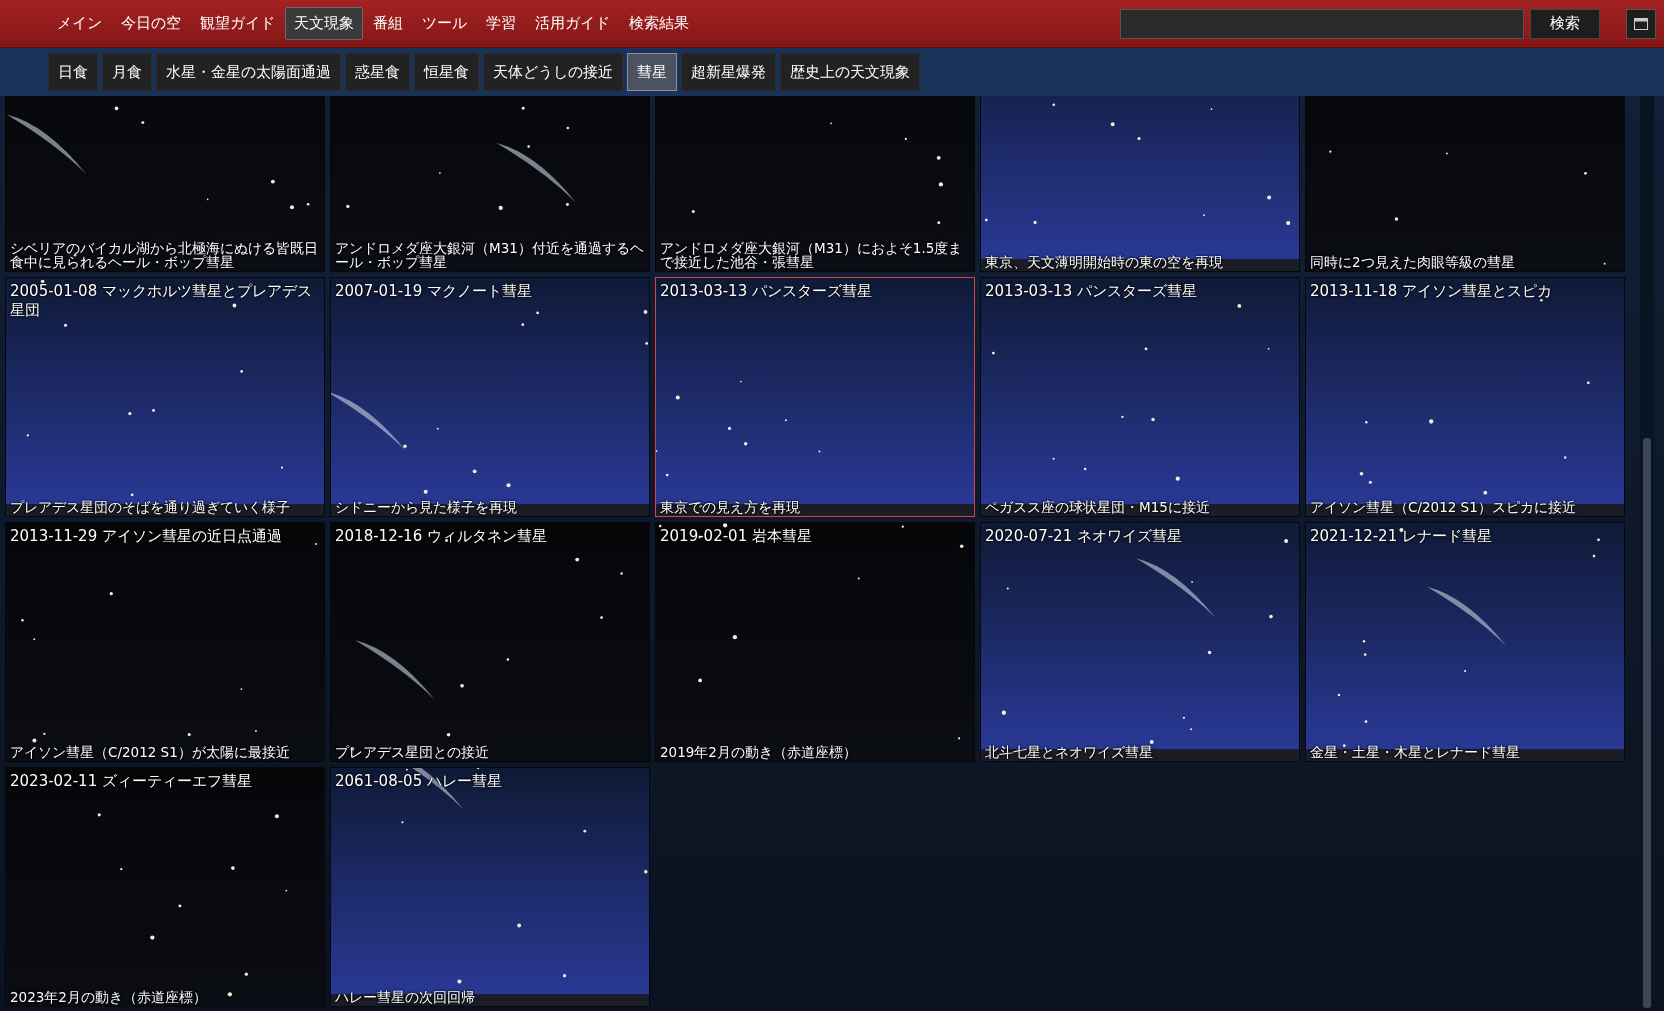 Image resolution: width=1664 pixels, height=1011 pixels. Describe the element at coordinates (815, 184) in the screenshot. I see `comet-tile: アンドロメダ座大銀河（M31）におよそ1.5度まで接近した池谷・張彗星` at that location.